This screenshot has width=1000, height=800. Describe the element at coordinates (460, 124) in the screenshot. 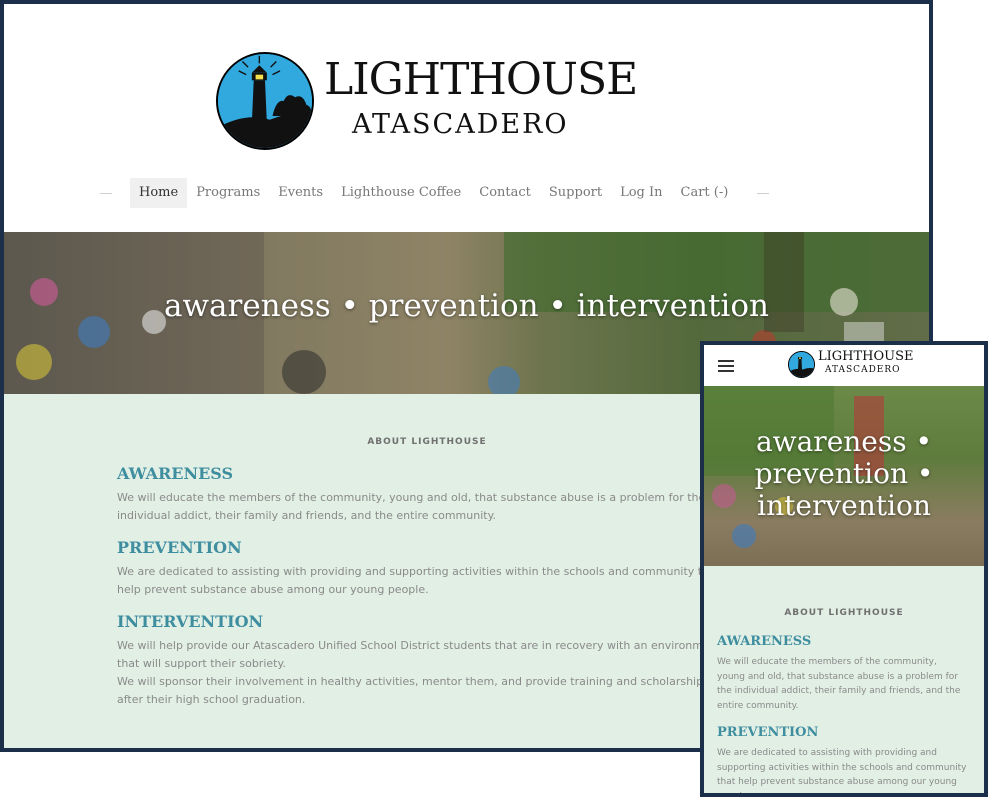

I see `brand-subtitle: ATASCADERO` at that location.